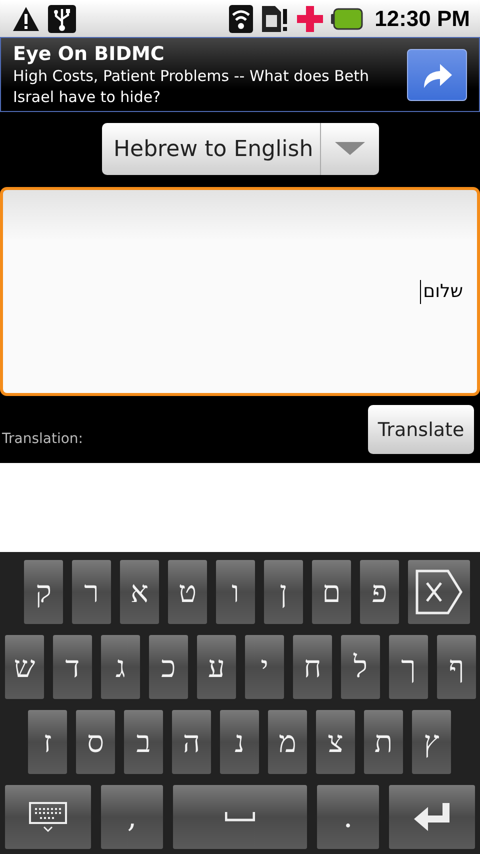  What do you see at coordinates (91, 592) in the screenshot?
I see `key: ר` at bounding box center [91, 592].